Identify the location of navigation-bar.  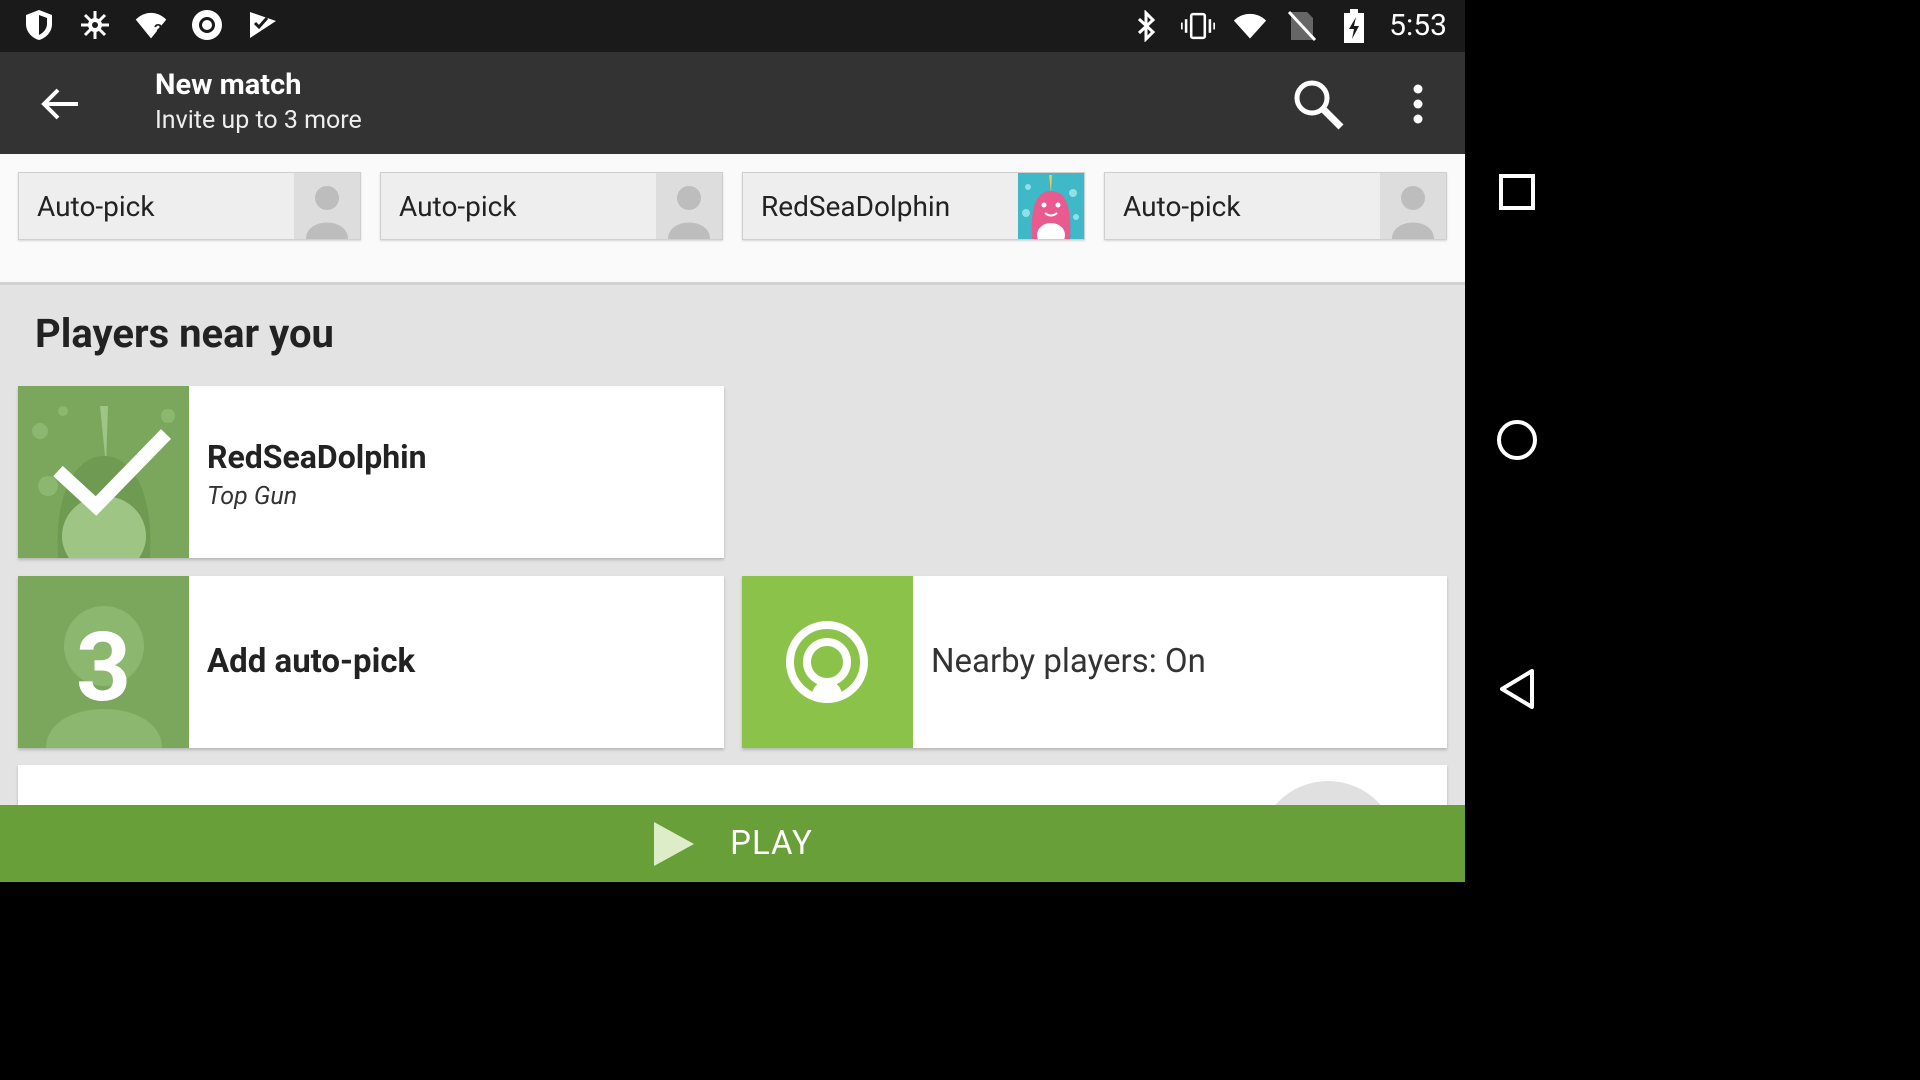
(1516, 441).